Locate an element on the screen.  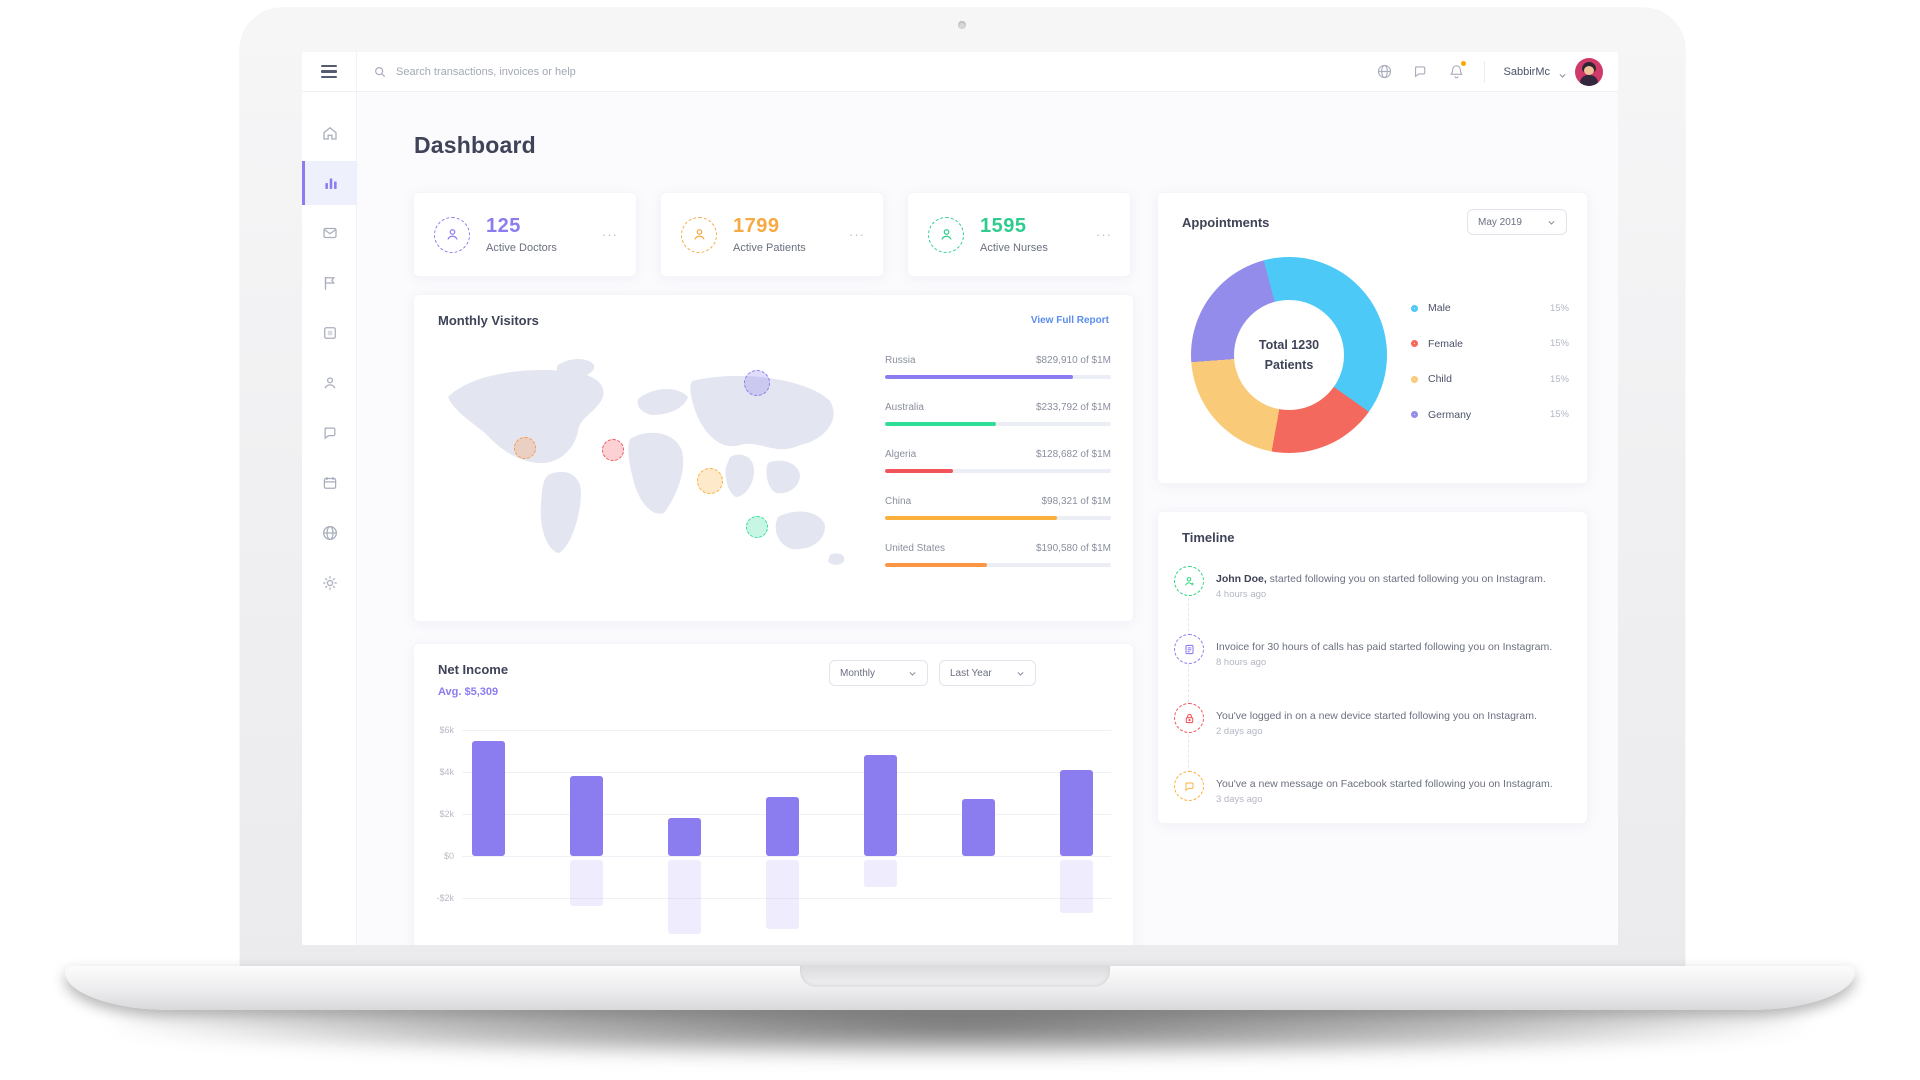
sidebar-item-home is located at coordinates (329, 133).